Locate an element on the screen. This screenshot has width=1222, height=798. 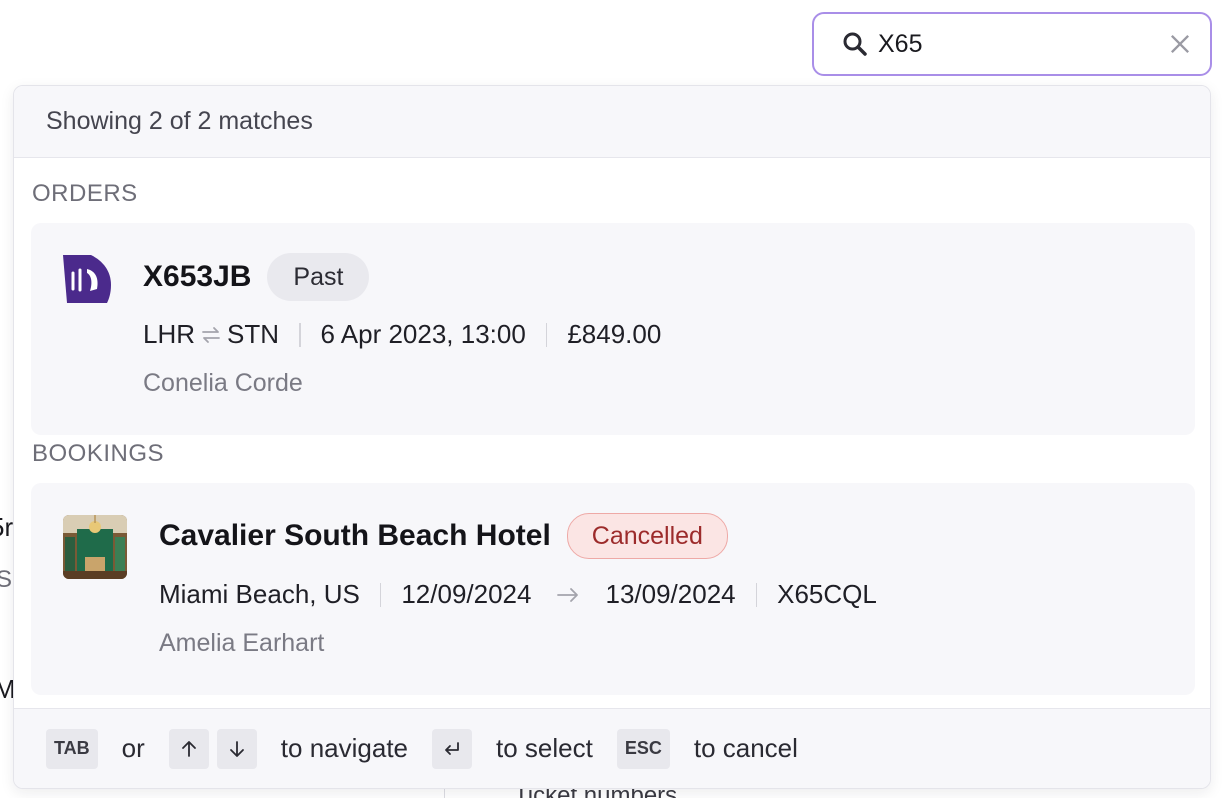
booking-guest: Amelia Earhart is located at coordinates (242, 643).